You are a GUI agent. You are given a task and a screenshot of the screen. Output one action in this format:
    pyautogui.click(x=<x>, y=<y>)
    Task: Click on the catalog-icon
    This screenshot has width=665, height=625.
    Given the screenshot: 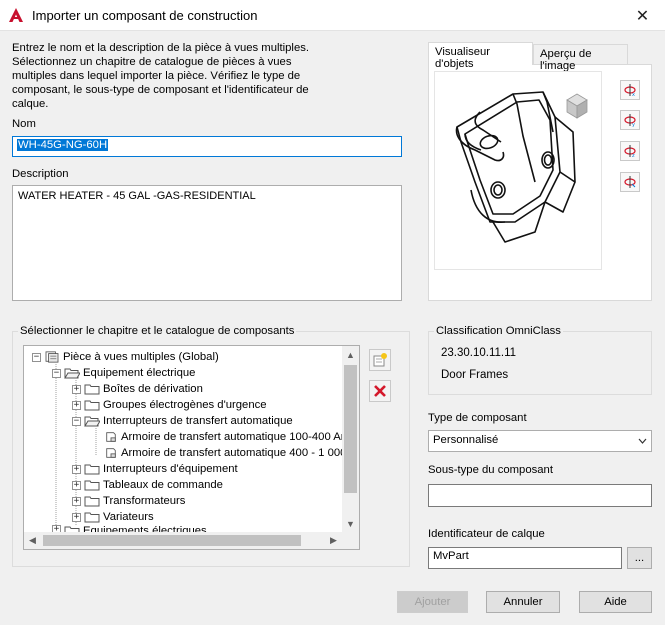 What is the action you would take?
    pyautogui.click(x=52, y=357)
    